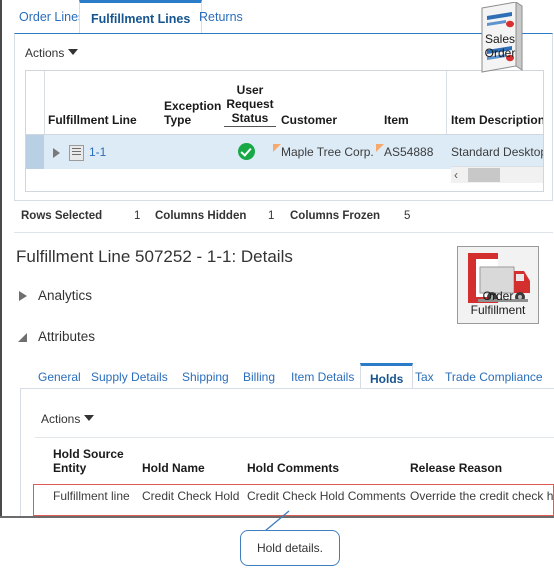  I want to click on holds-actions-label: Actions, so click(61, 419).